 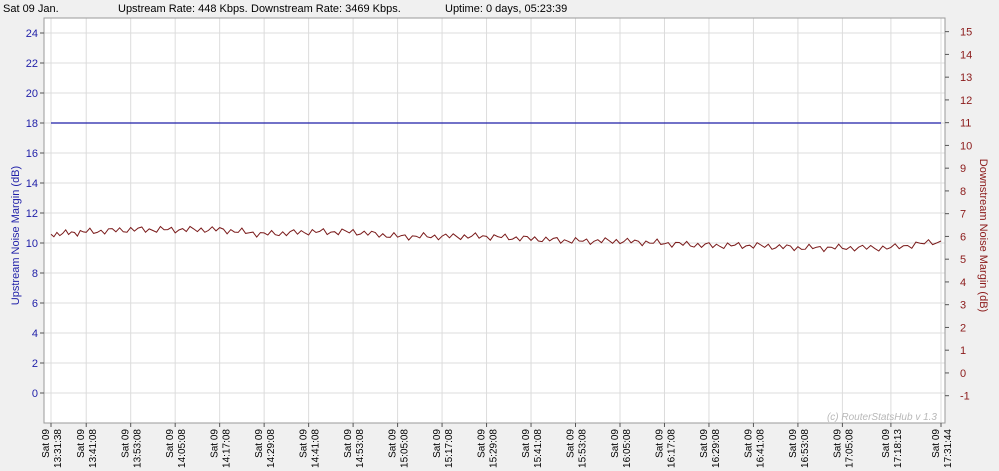 What do you see at coordinates (627, 448) in the screenshot?
I see `x-tick-time: 16:05:08` at bounding box center [627, 448].